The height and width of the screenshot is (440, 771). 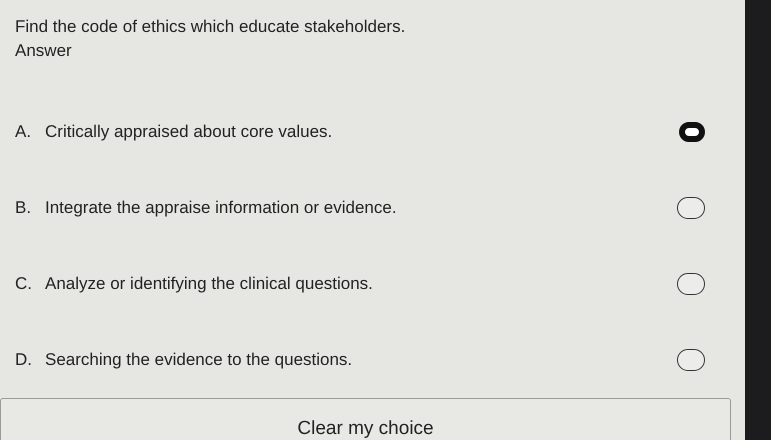 I want to click on option-text: Integrate the appraise information or evidence., so click(x=221, y=208).